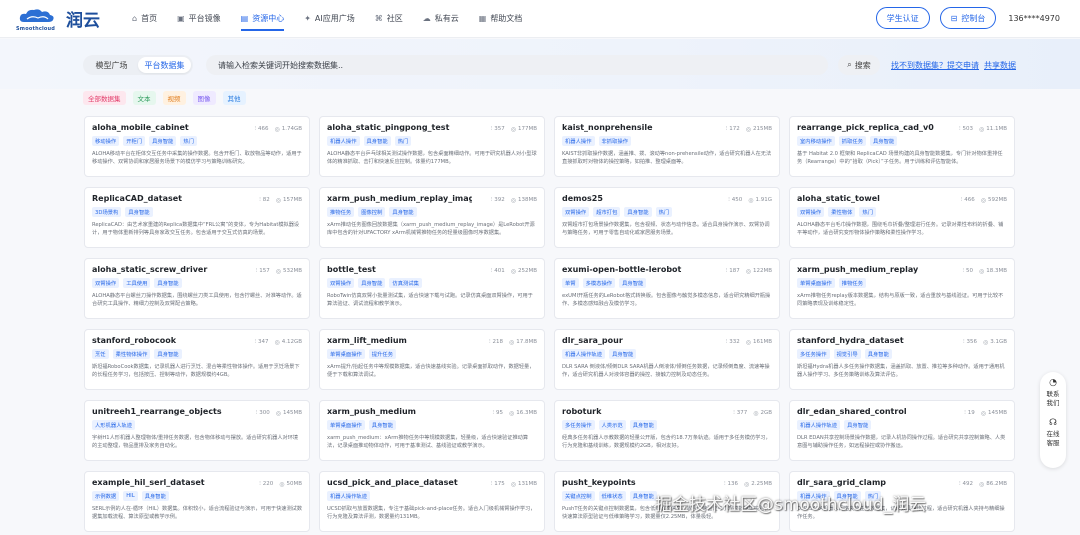  Describe the element at coordinates (634, 411) in the screenshot. I see `dataset-title: roboturk` at that location.